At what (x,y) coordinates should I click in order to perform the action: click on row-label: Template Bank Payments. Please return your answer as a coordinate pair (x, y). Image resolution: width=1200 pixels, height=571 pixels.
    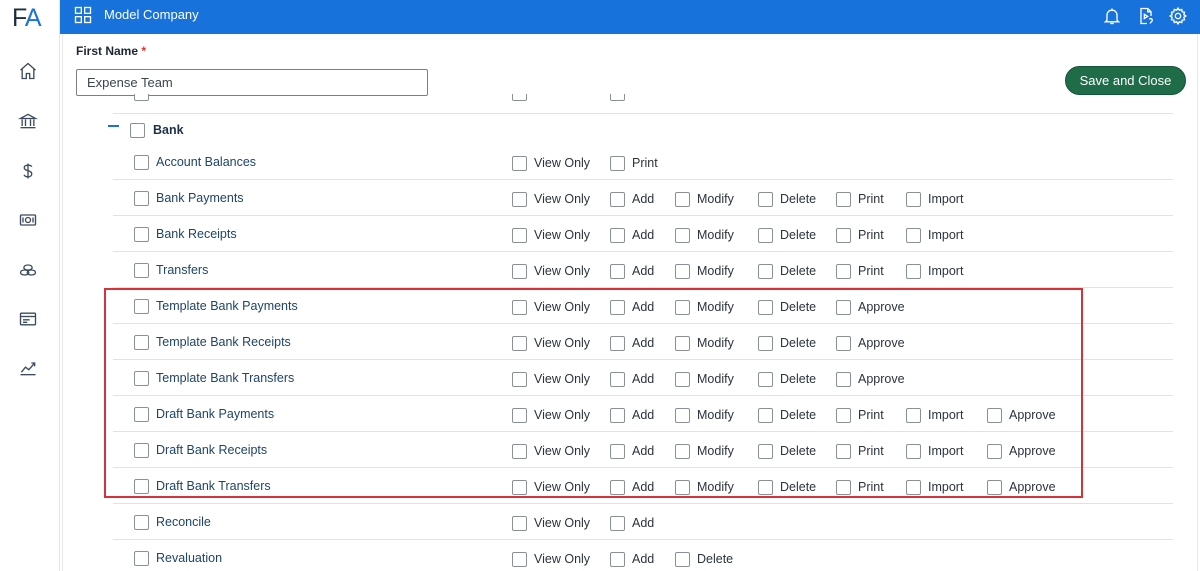
    Looking at the image, I should click on (227, 306).